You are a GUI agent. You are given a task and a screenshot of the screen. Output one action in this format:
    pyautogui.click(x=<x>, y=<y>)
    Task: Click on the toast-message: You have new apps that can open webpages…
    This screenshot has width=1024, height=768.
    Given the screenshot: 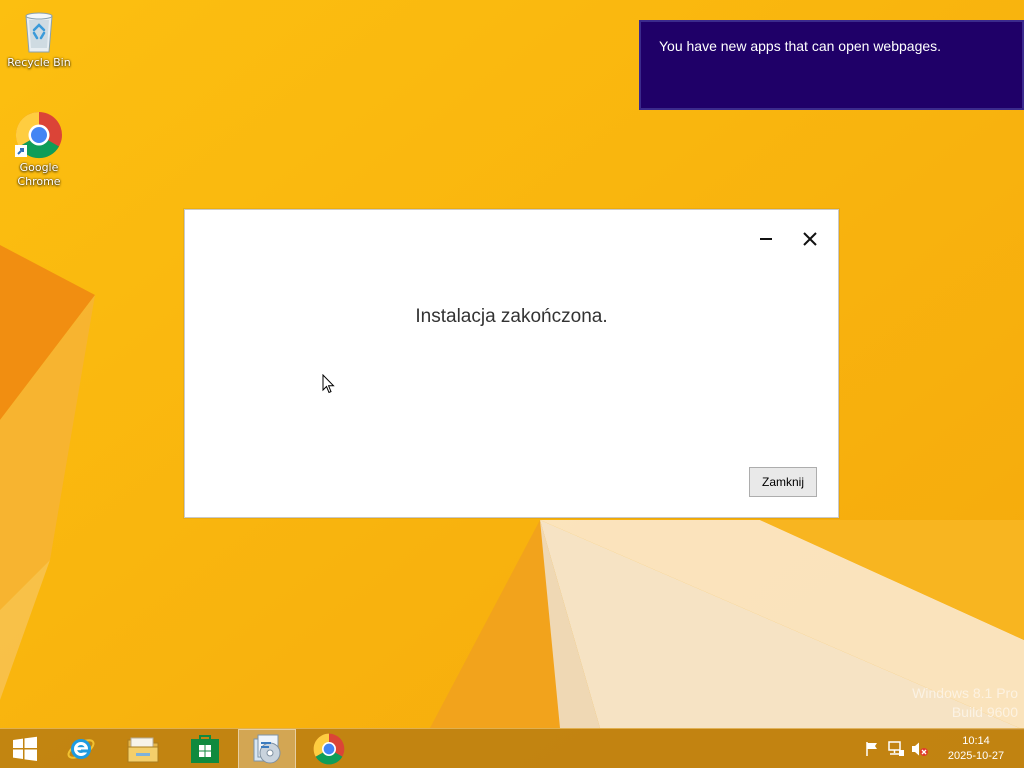 What is the action you would take?
    pyautogui.click(x=800, y=46)
    